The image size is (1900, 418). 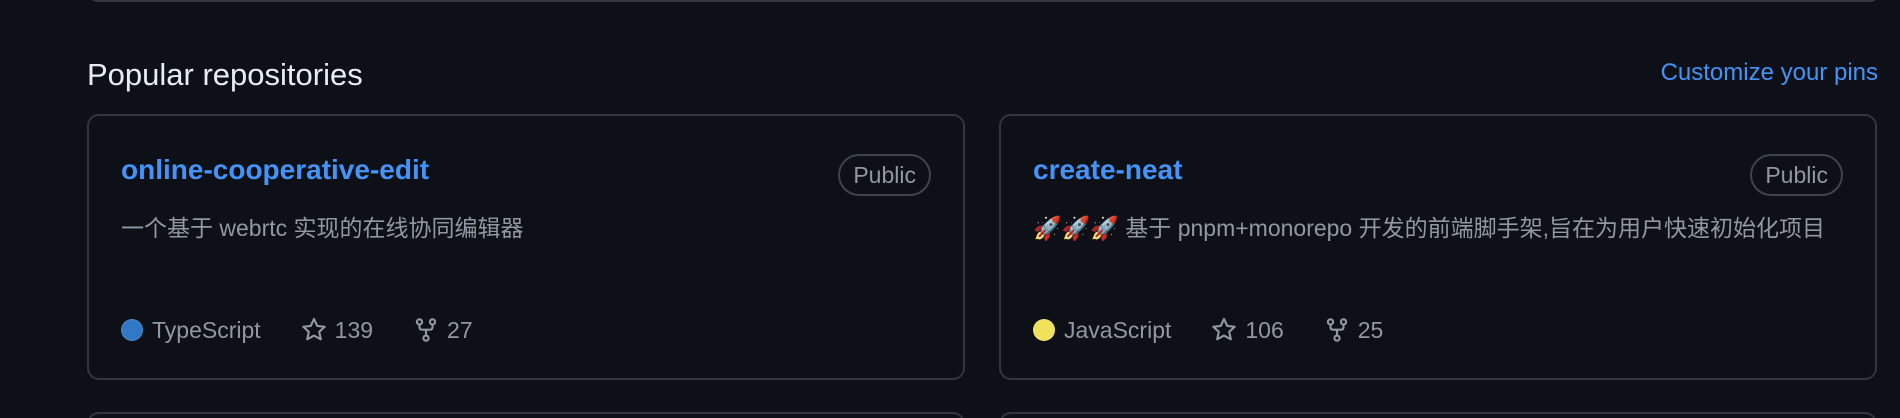 I want to click on previous-section-border, so click(x=984, y=1).